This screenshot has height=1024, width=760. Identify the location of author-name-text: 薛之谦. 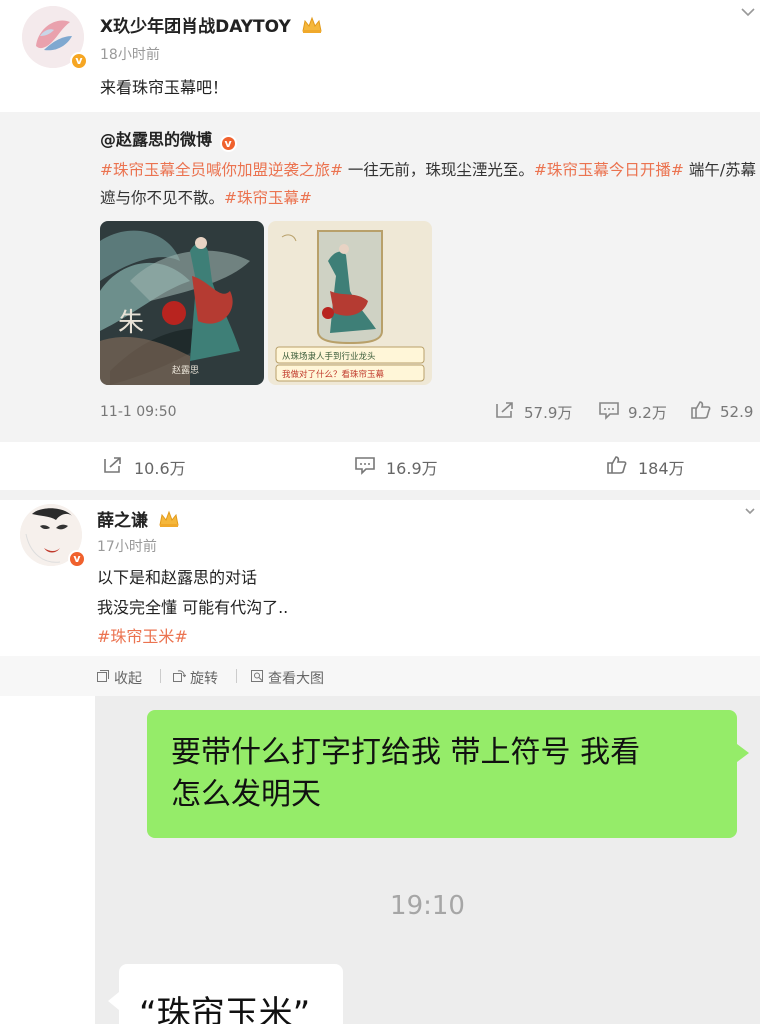
(122, 521).